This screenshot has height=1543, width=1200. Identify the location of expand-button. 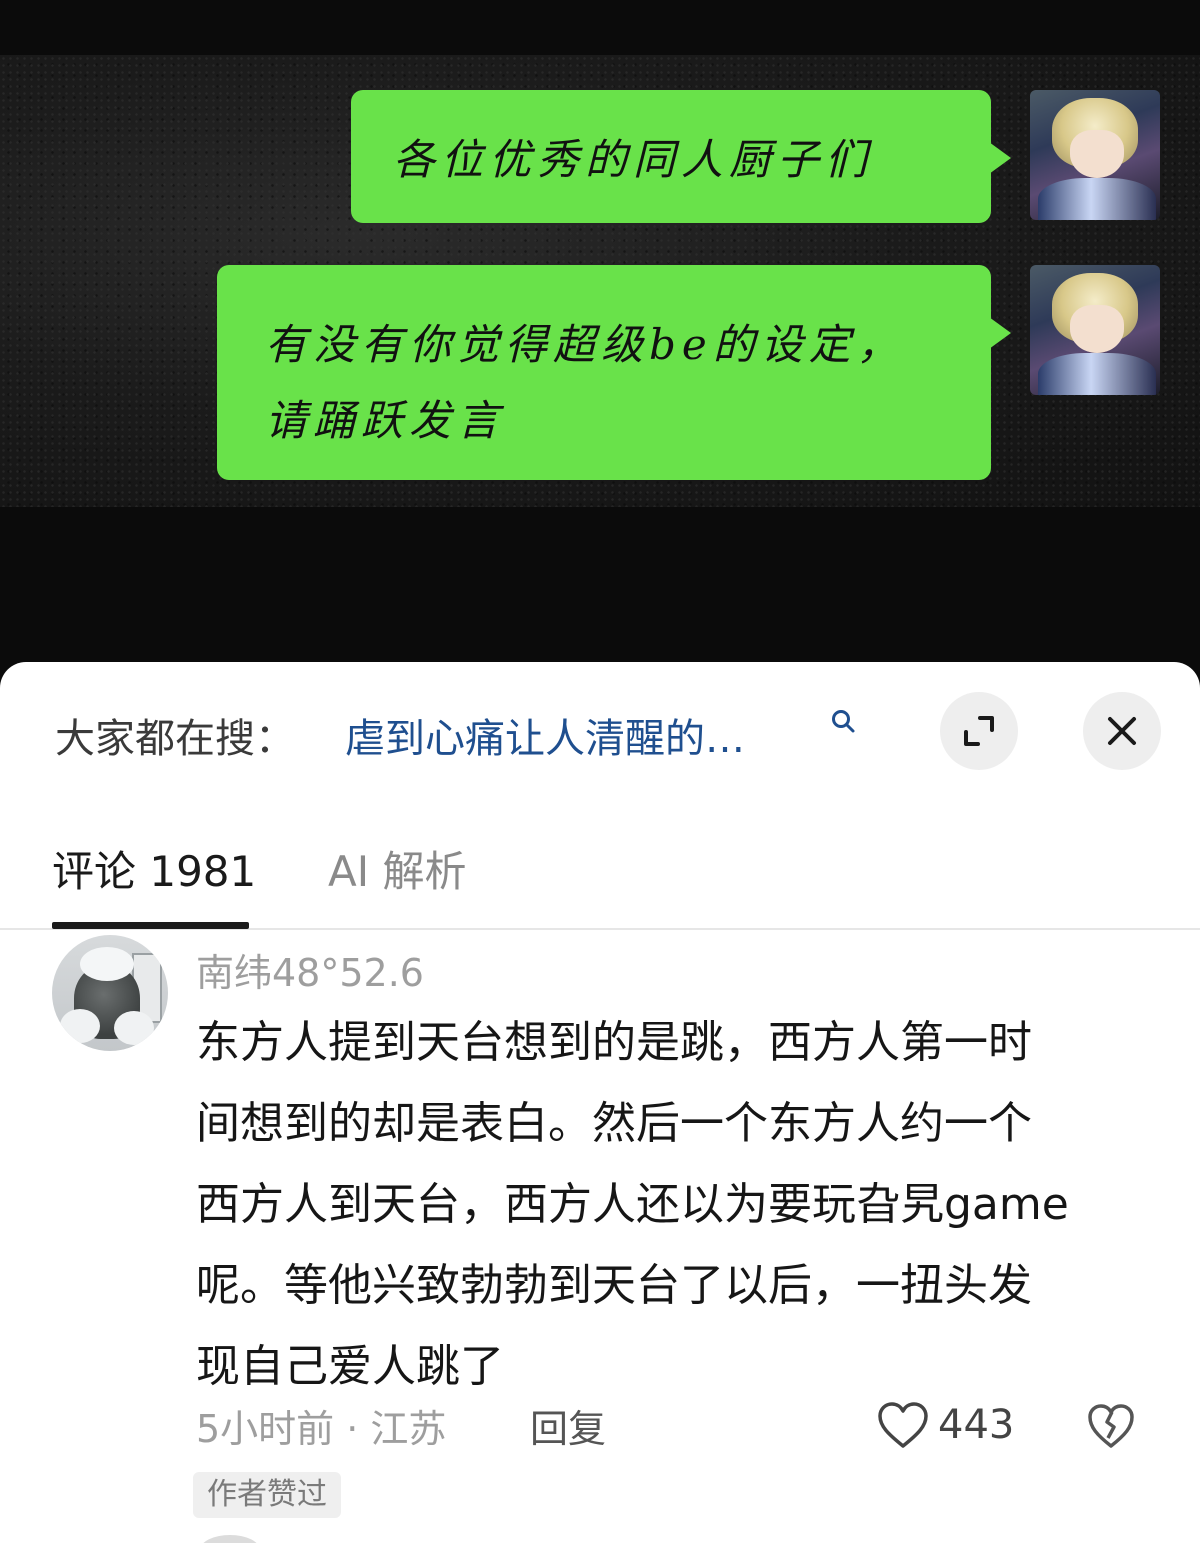
(979, 731).